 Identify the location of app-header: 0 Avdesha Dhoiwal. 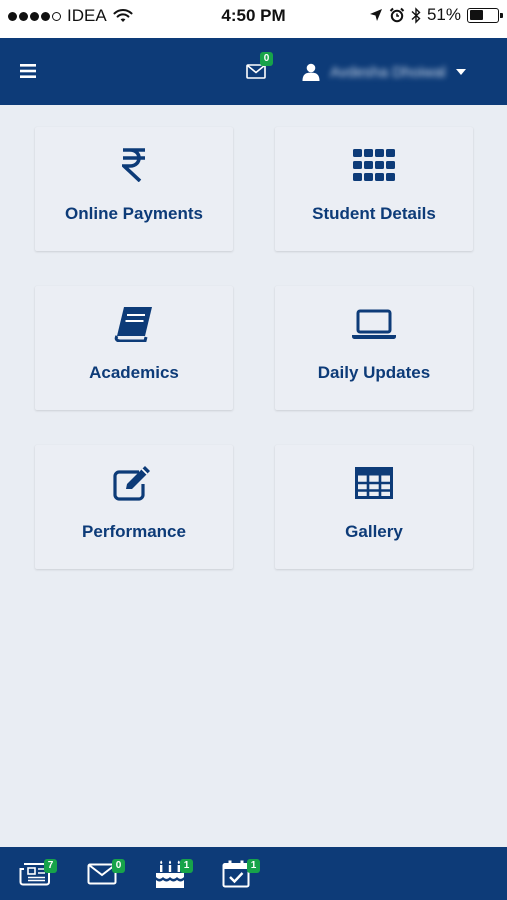
(253, 71).